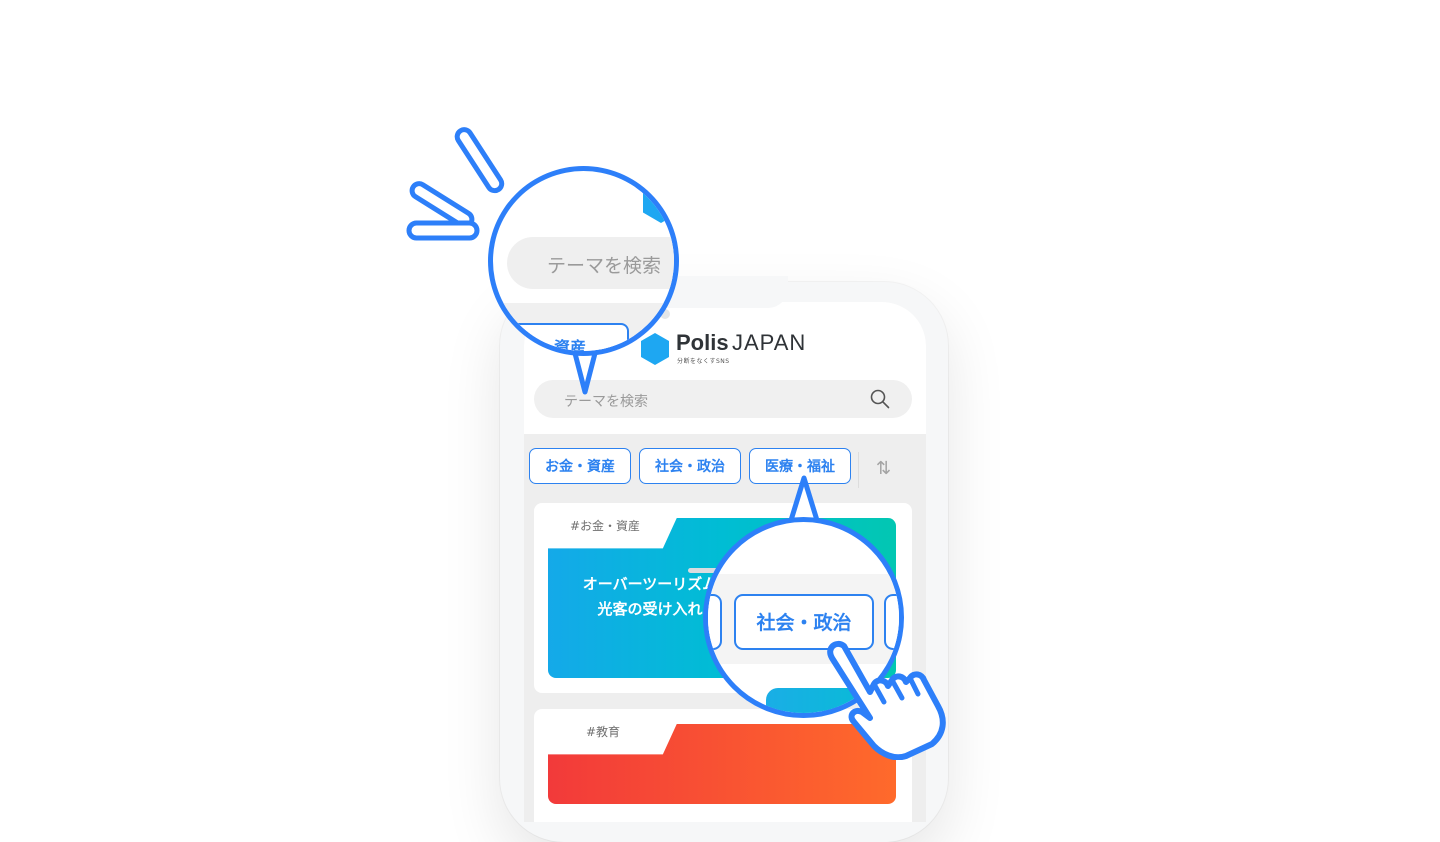 This screenshot has width=1440, height=842. What do you see at coordinates (715, 622) in the screenshot?
I see `zoom-chip-partial` at bounding box center [715, 622].